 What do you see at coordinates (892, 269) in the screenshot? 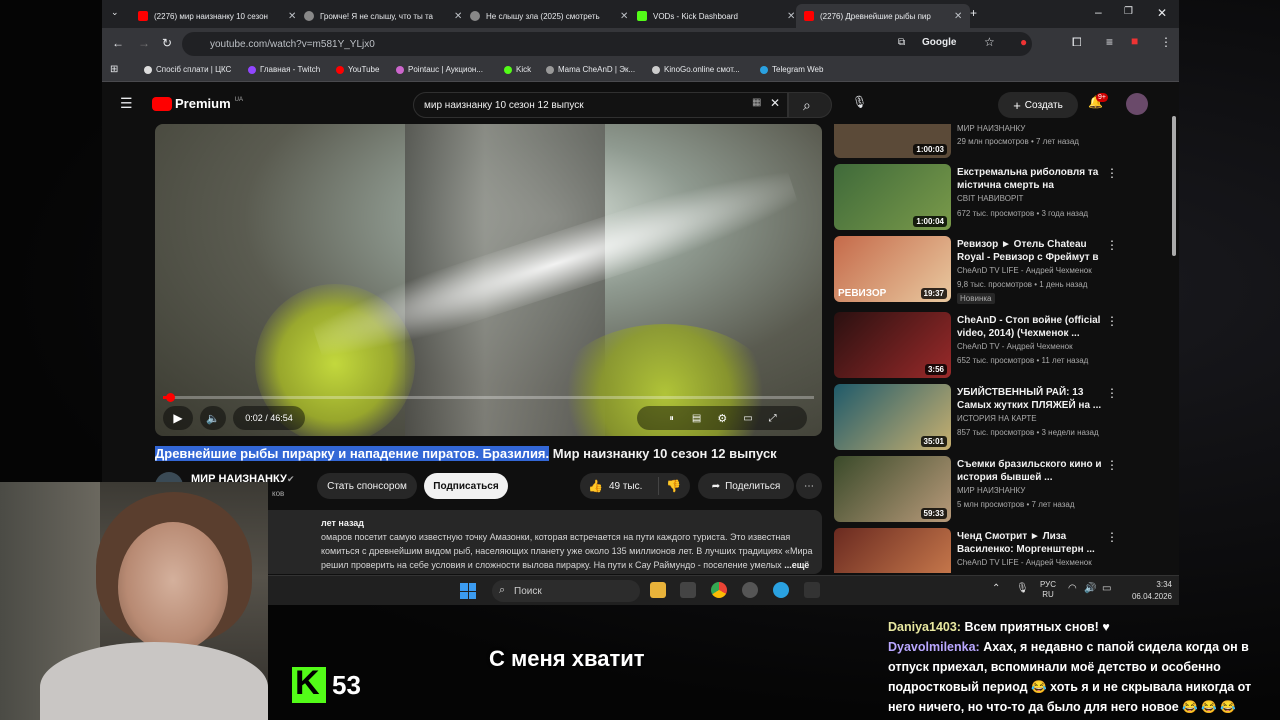
I see `recommendation-thumbnail: РЕВИЗОР 19:37` at bounding box center [892, 269].